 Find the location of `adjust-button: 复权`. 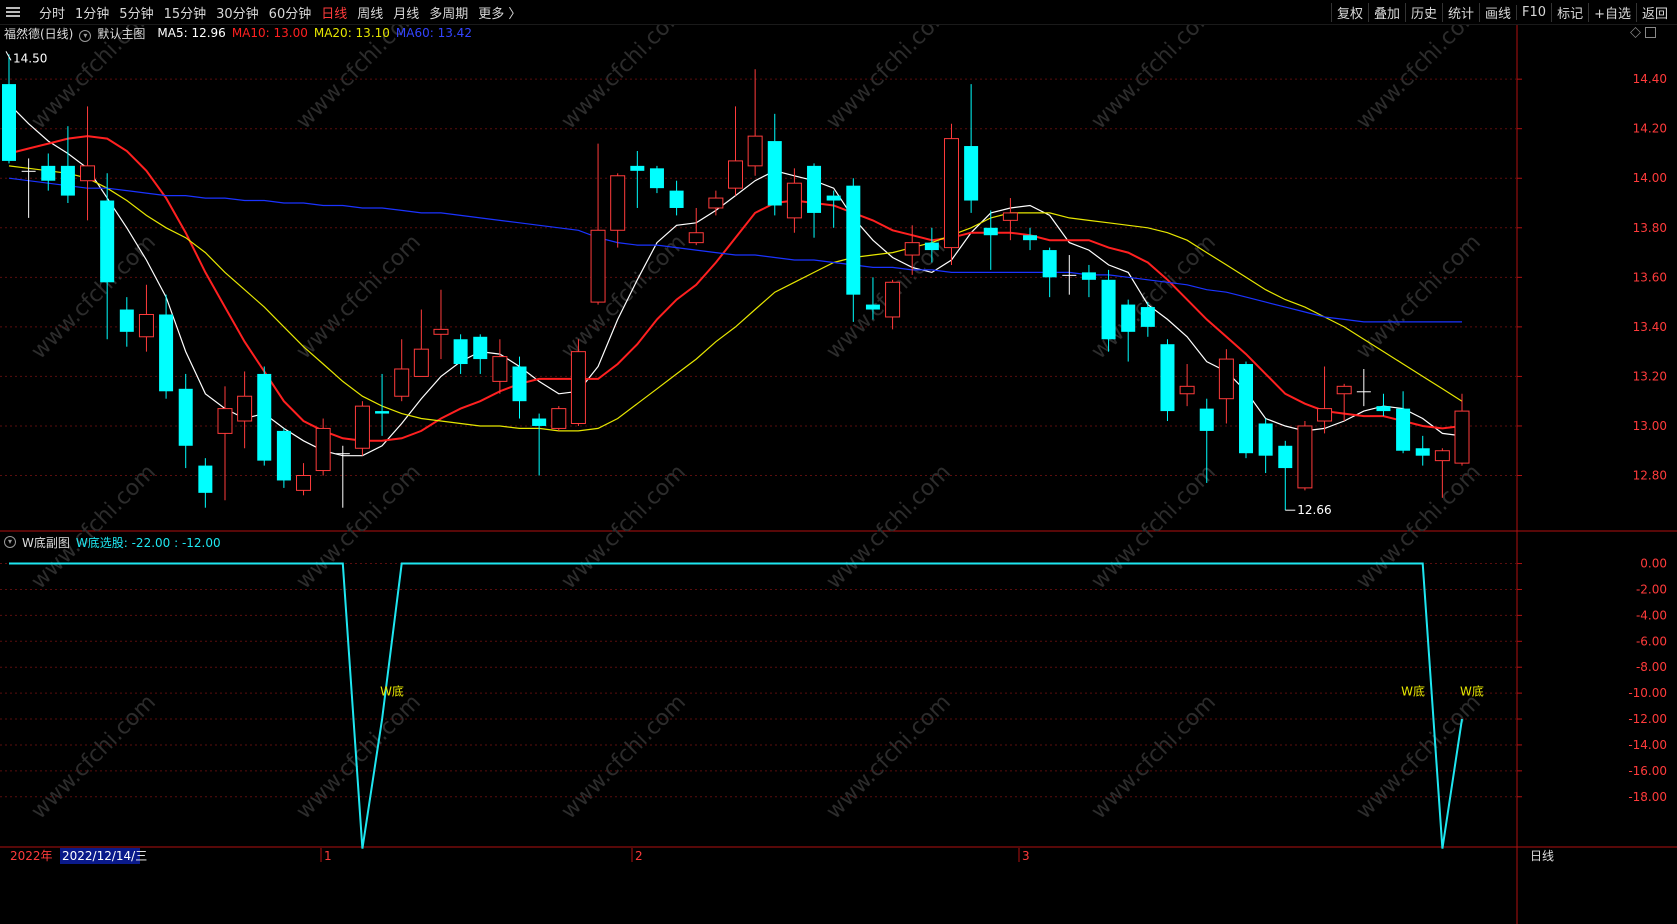

adjust-button: 复权 is located at coordinates (1349, 12).